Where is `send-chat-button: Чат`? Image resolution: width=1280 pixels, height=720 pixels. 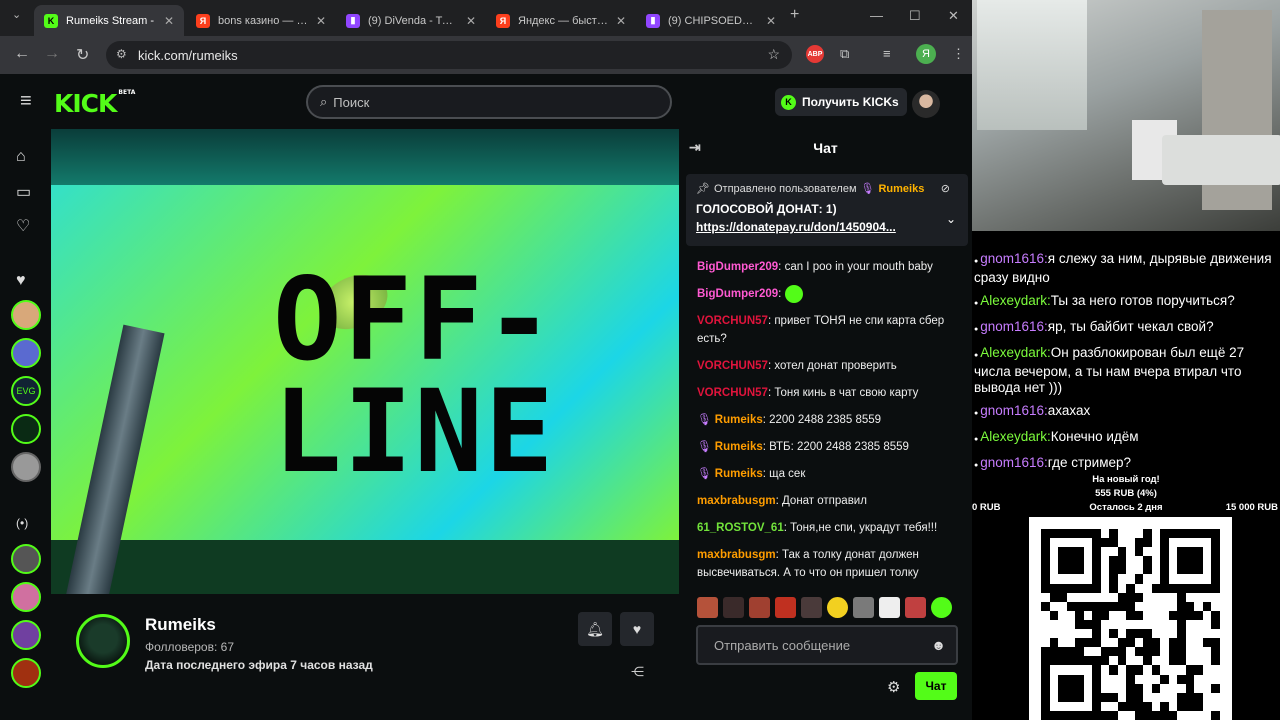 send-chat-button: Чат is located at coordinates (936, 686).